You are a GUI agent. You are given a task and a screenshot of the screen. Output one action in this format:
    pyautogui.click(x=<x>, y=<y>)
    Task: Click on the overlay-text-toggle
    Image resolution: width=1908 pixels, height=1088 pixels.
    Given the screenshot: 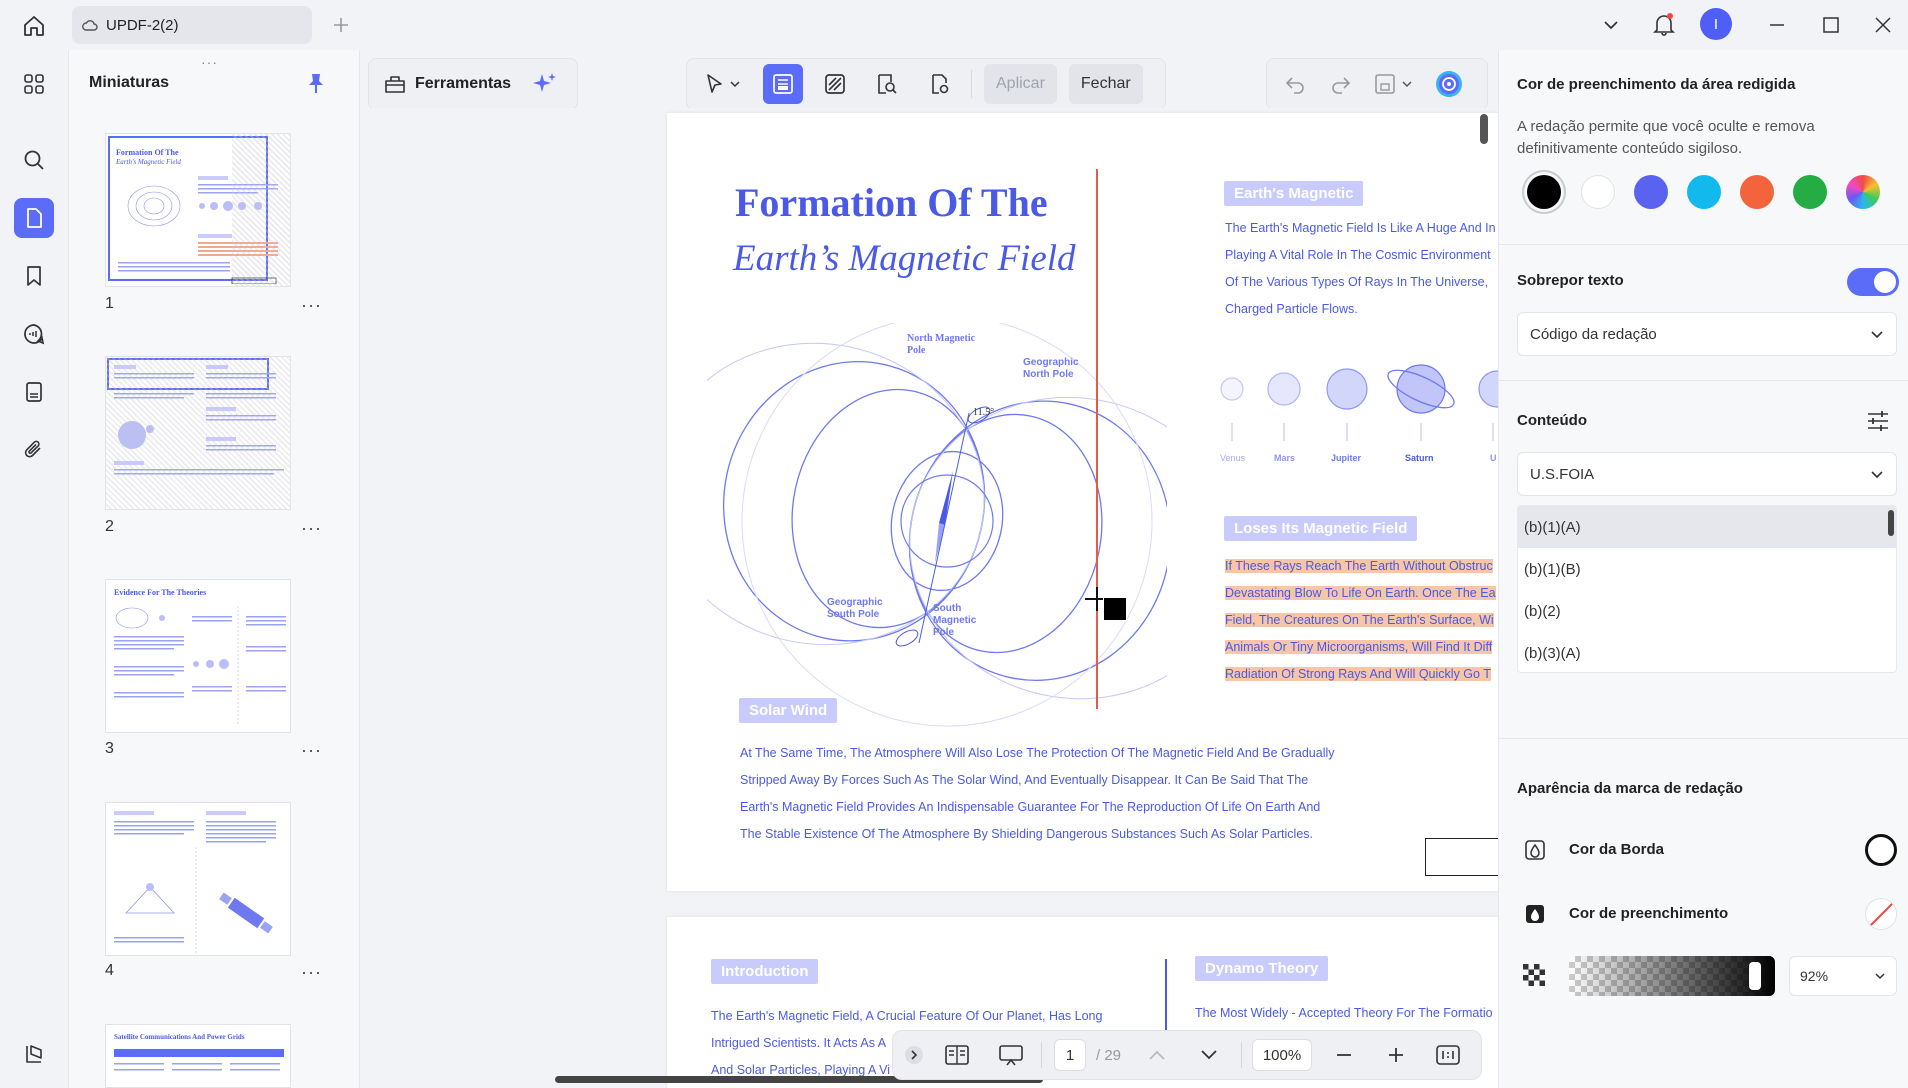 What is the action you would take?
    pyautogui.click(x=1873, y=282)
    